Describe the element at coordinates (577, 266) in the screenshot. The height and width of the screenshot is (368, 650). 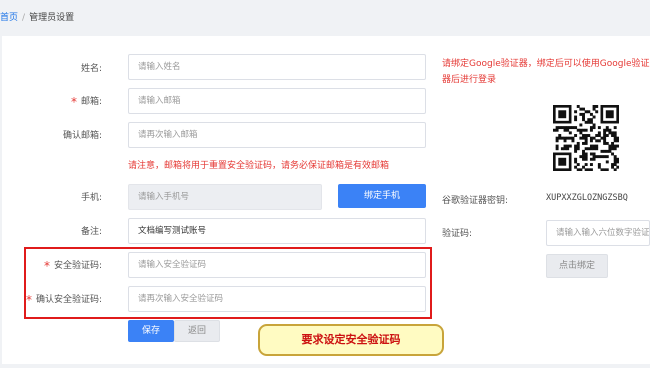
I see `google-bind-button: 点击绑定` at that location.